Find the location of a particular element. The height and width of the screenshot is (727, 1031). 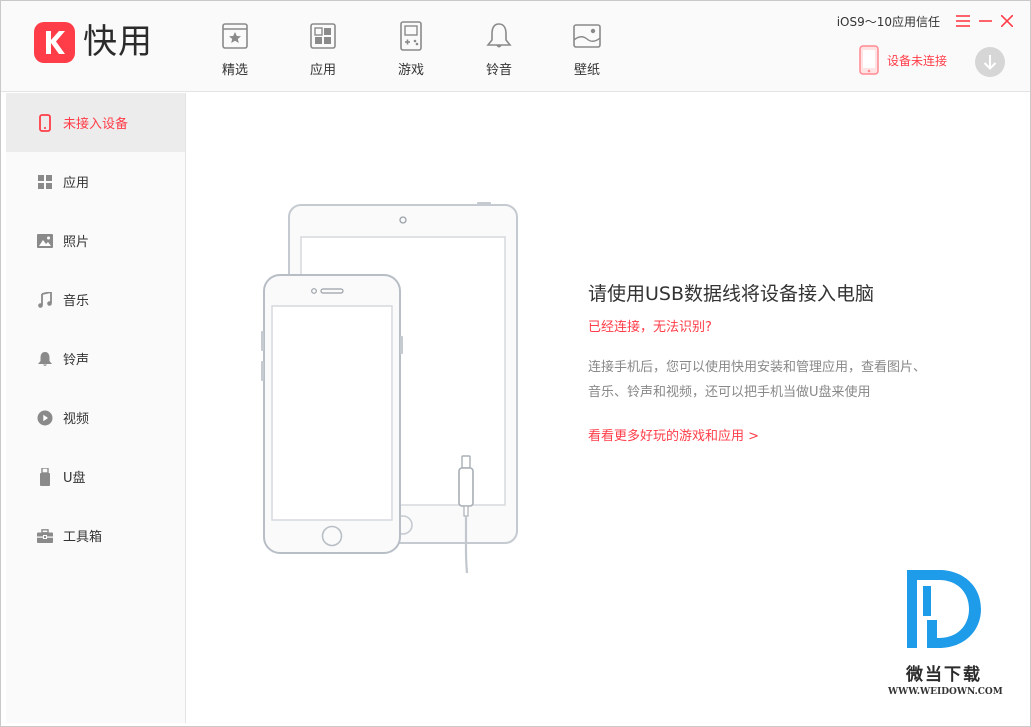

sidebar-item-label: 未接入设备 is located at coordinates (96, 124).